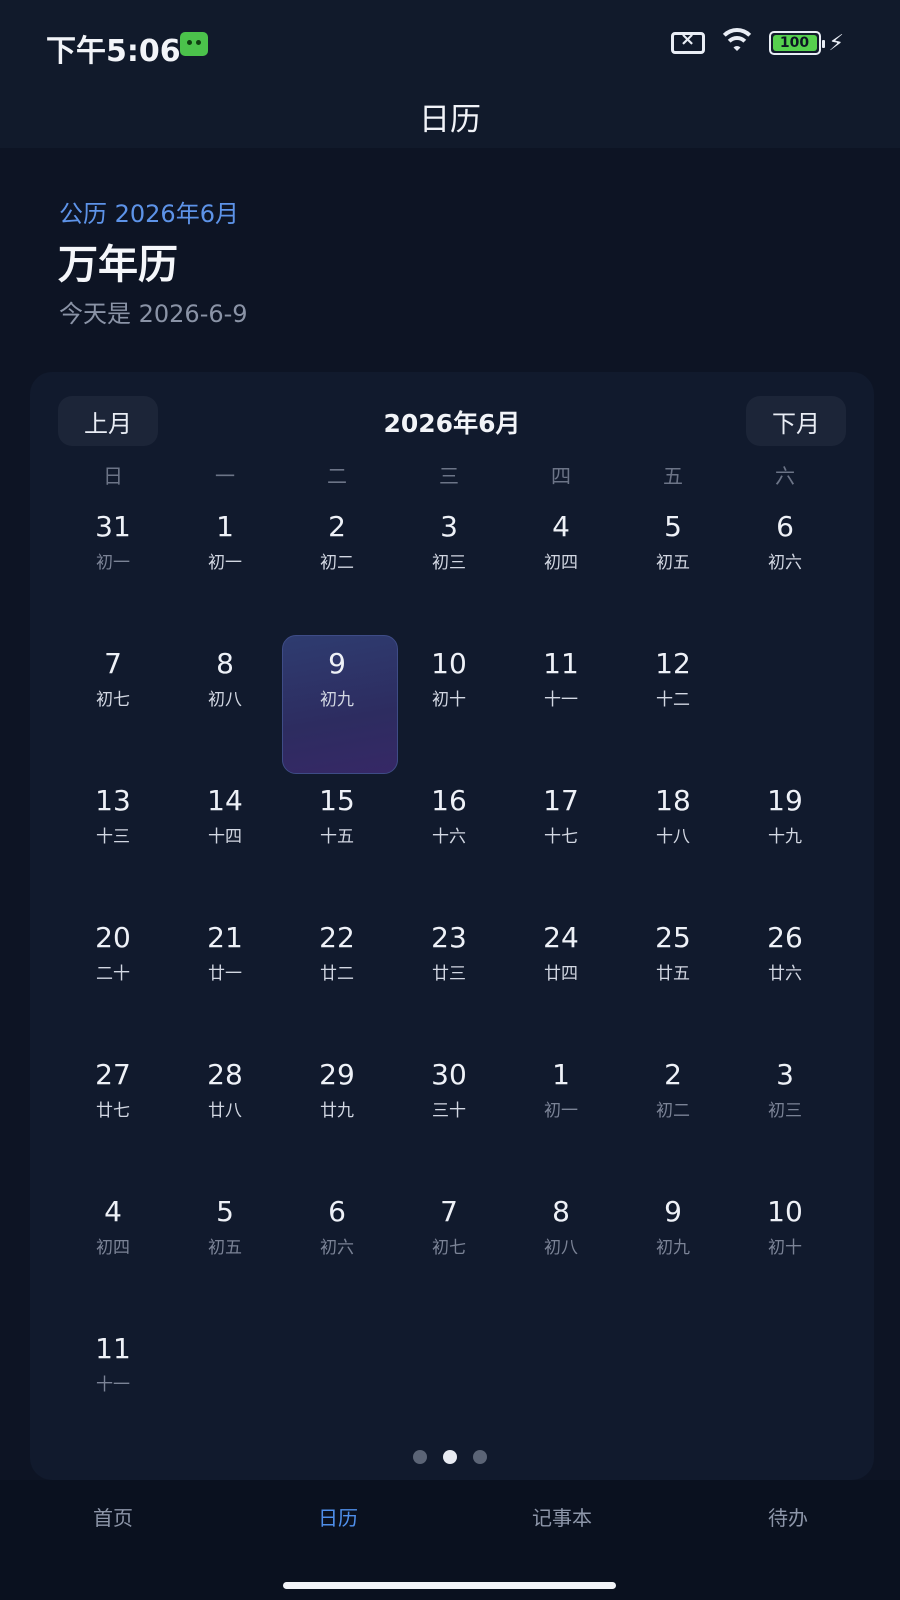  What do you see at coordinates (113, 566) in the screenshot?
I see `calendar-day: 31 初一` at bounding box center [113, 566].